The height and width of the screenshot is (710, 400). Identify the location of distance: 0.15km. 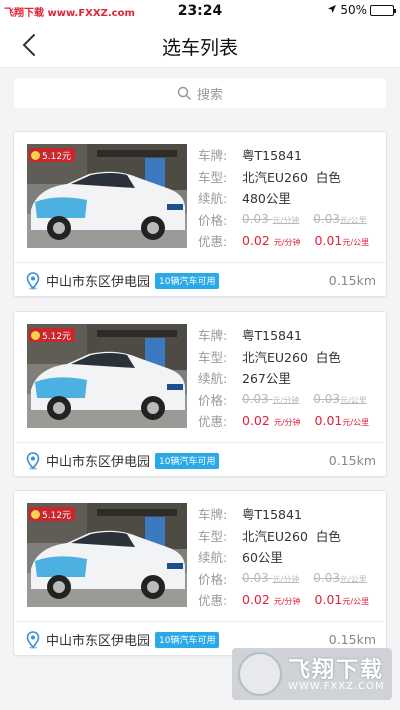
(352, 460).